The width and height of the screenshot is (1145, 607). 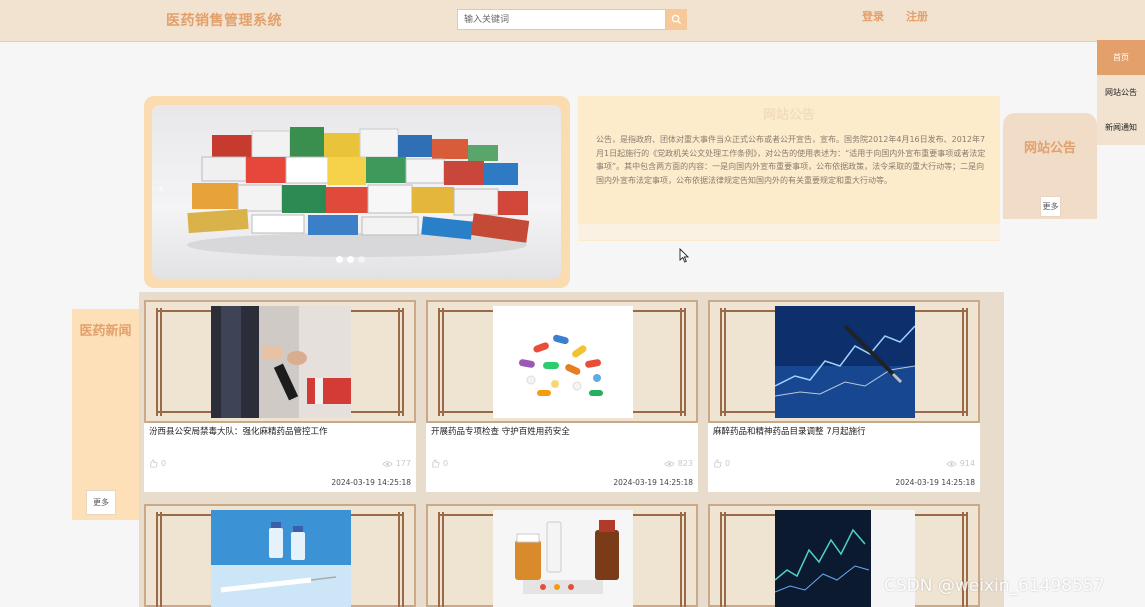 What do you see at coordinates (403, 463) in the screenshot?
I see `news-card-view-count: 177` at bounding box center [403, 463].